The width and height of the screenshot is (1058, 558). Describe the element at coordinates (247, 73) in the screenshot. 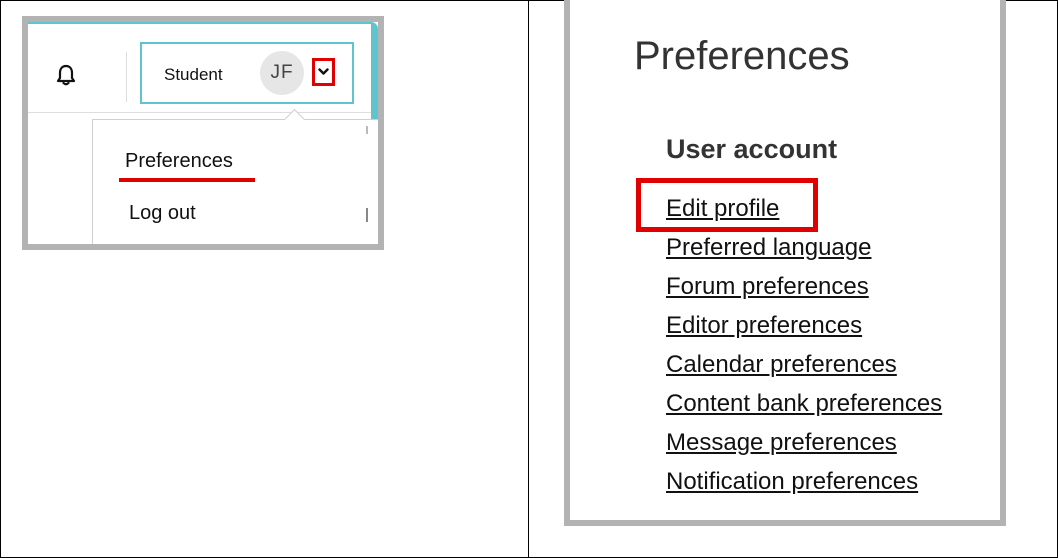

I see `user-menu-toggle: Student JF` at that location.